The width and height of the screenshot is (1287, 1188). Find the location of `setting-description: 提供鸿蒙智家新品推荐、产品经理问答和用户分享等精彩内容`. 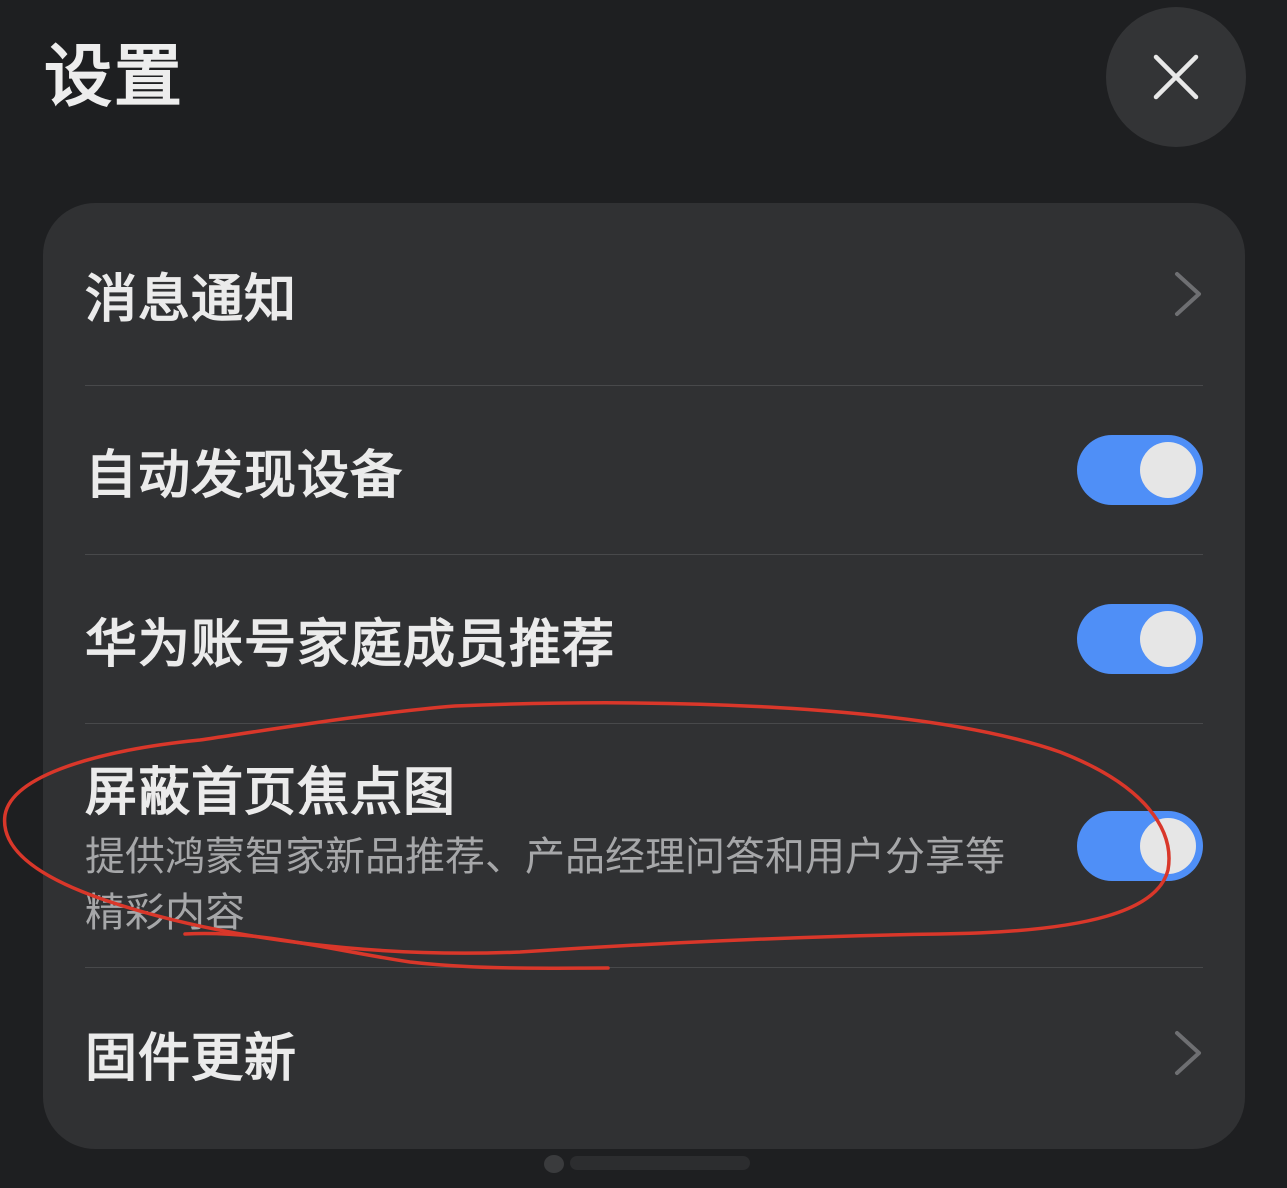

setting-description: 提供鸿蒙智家新品推荐、产品经理问答和用户分享等精彩内容 is located at coordinates (545, 885).